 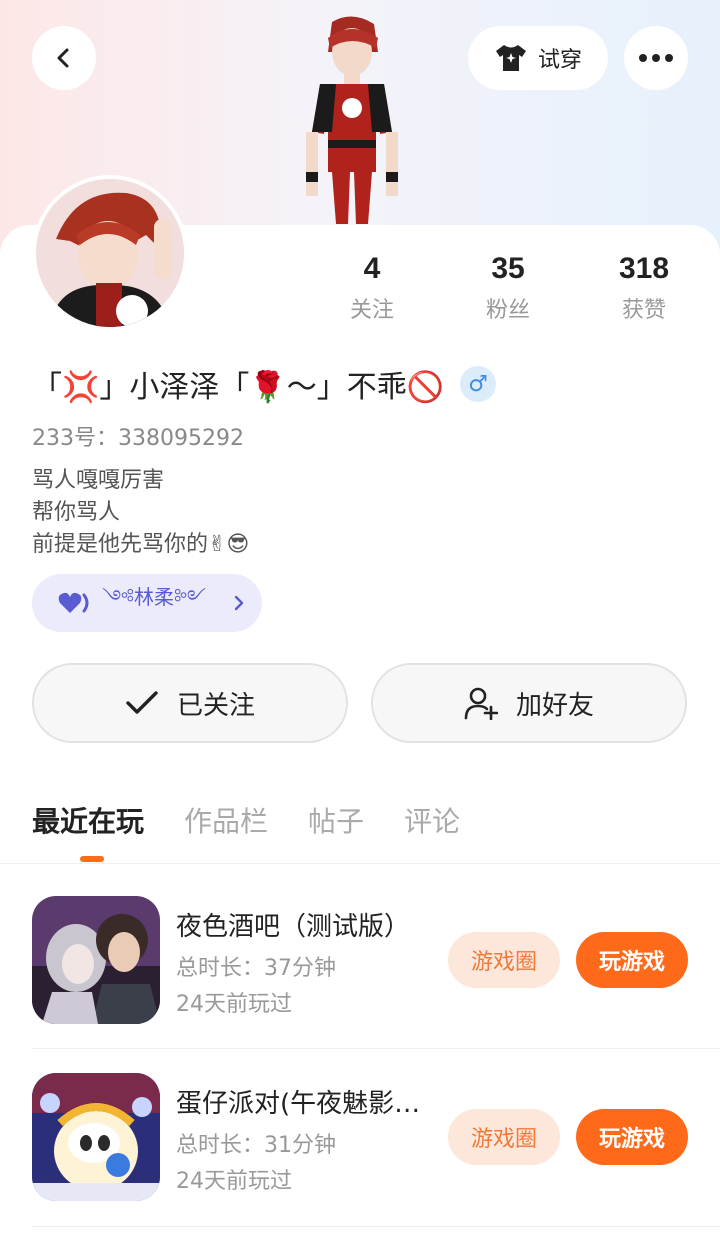 What do you see at coordinates (215, 705) in the screenshot?
I see `followed-label: 已关注` at bounding box center [215, 705].